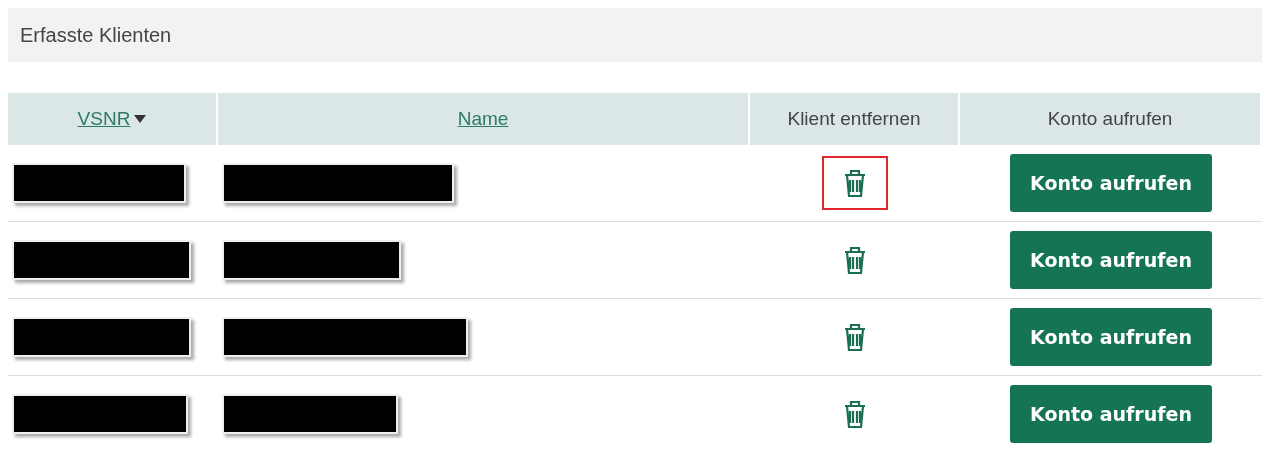 The width and height of the screenshot is (1278, 452). I want to click on sort-link: Name, so click(483, 119).